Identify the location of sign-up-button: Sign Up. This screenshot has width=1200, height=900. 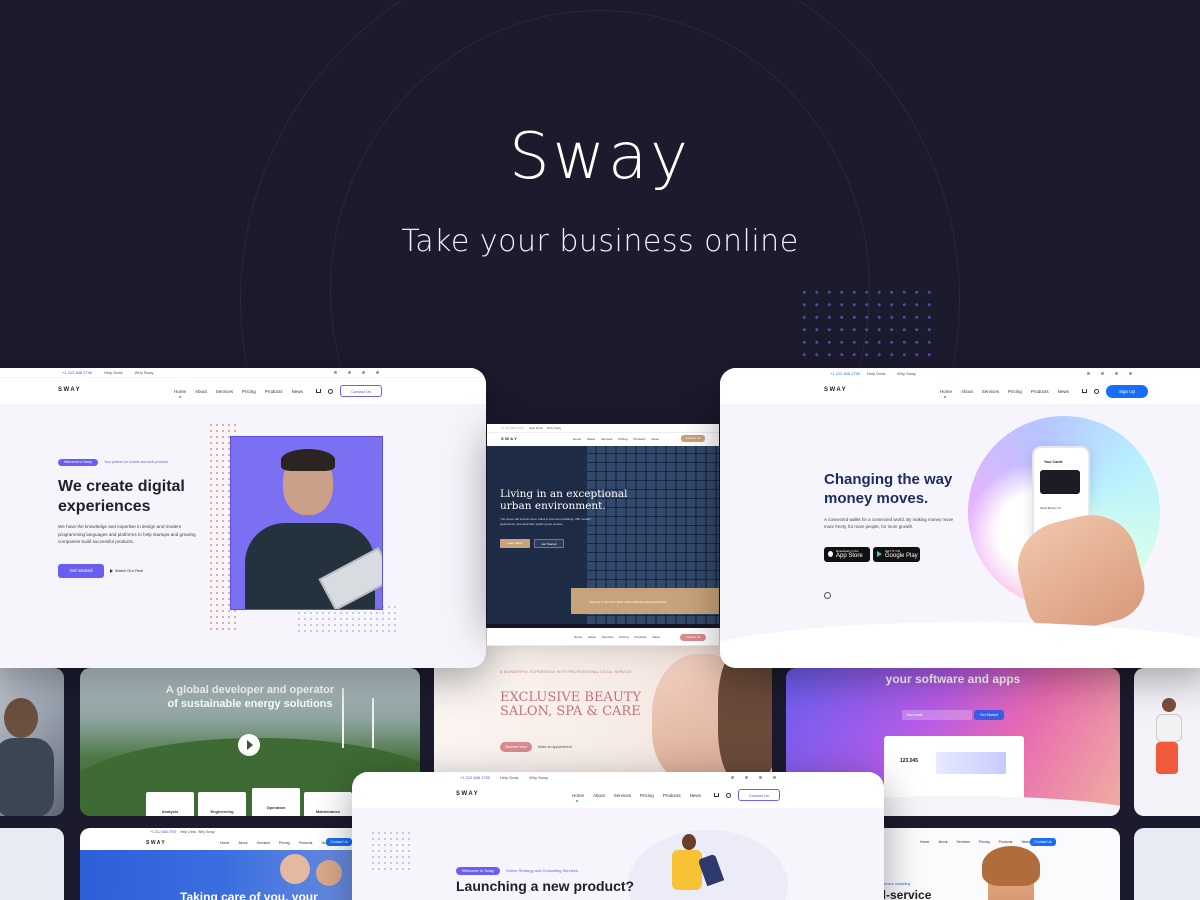
(1127, 391).